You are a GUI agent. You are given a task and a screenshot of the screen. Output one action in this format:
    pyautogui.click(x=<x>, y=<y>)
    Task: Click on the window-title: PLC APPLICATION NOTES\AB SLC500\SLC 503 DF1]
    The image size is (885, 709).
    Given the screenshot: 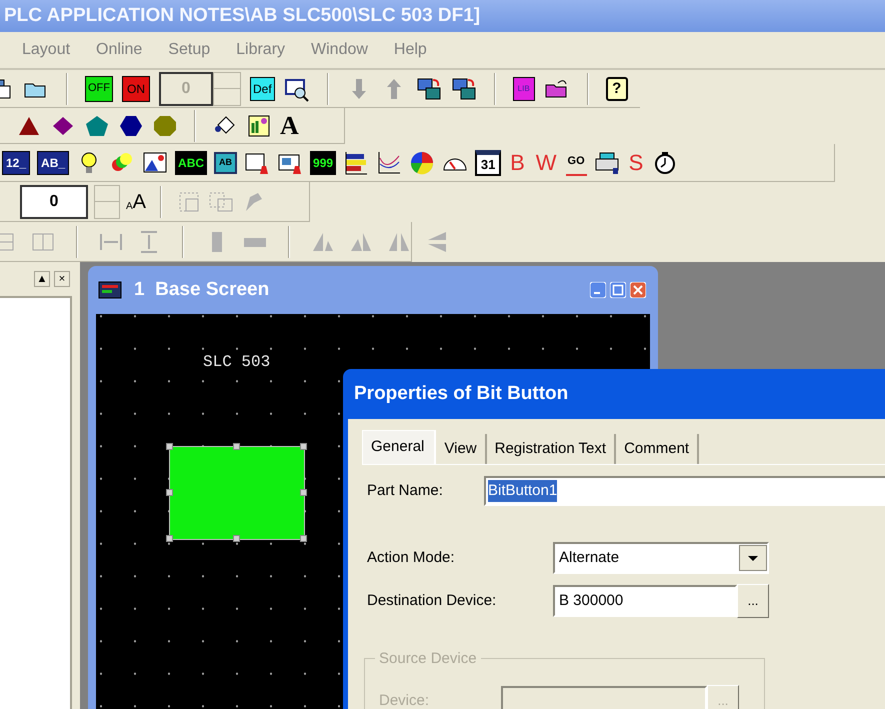 What is the action you would take?
    pyautogui.click(x=242, y=16)
    